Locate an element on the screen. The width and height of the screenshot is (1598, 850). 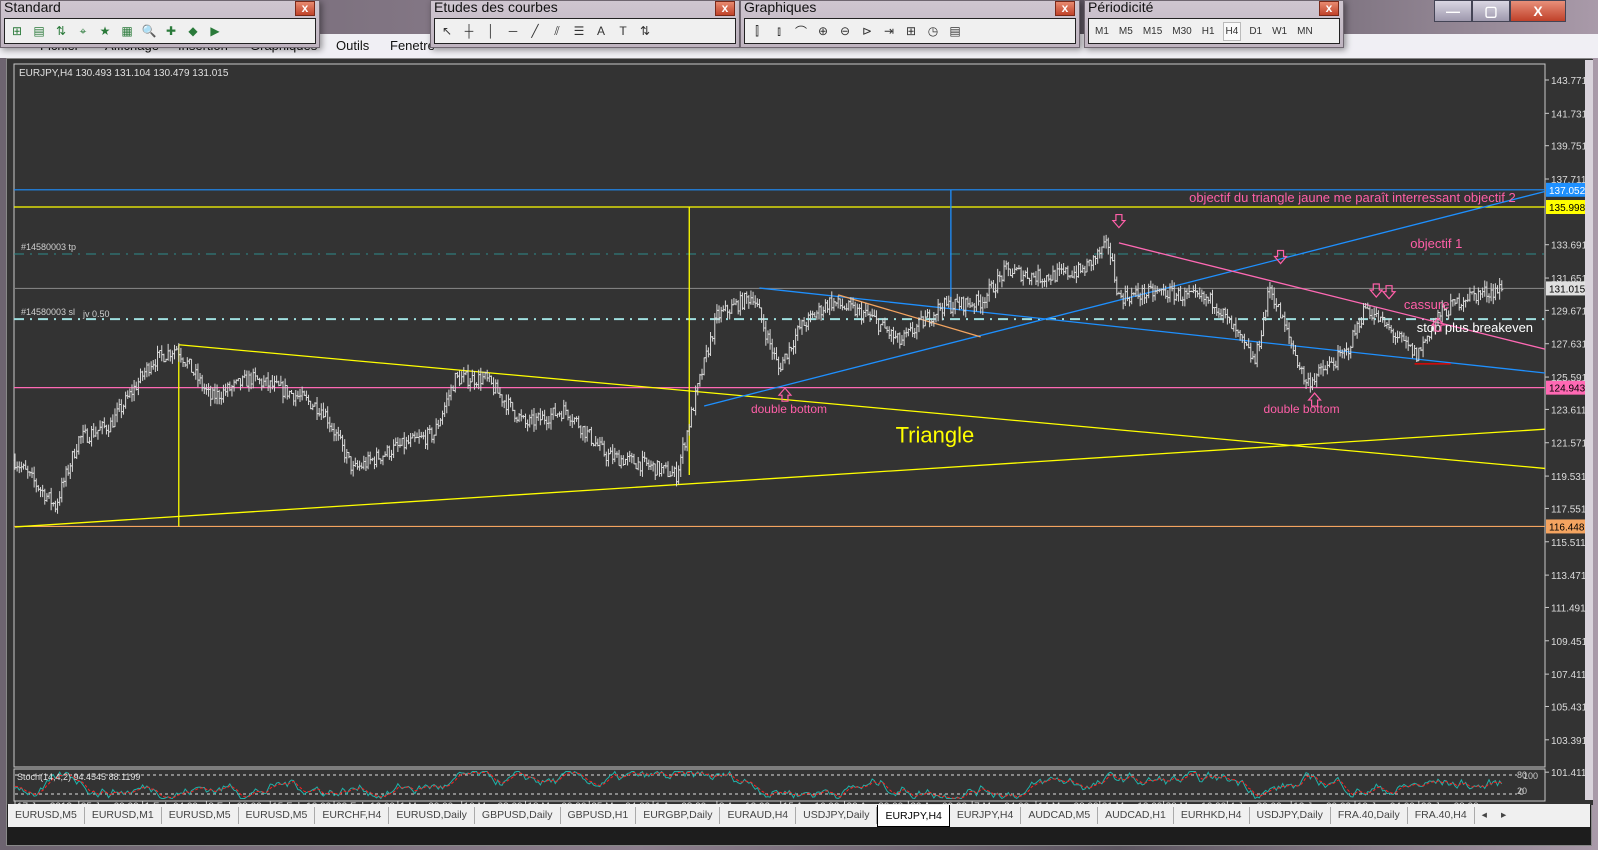
price-tick-label: 113.471 is located at coordinates (1569, 576).